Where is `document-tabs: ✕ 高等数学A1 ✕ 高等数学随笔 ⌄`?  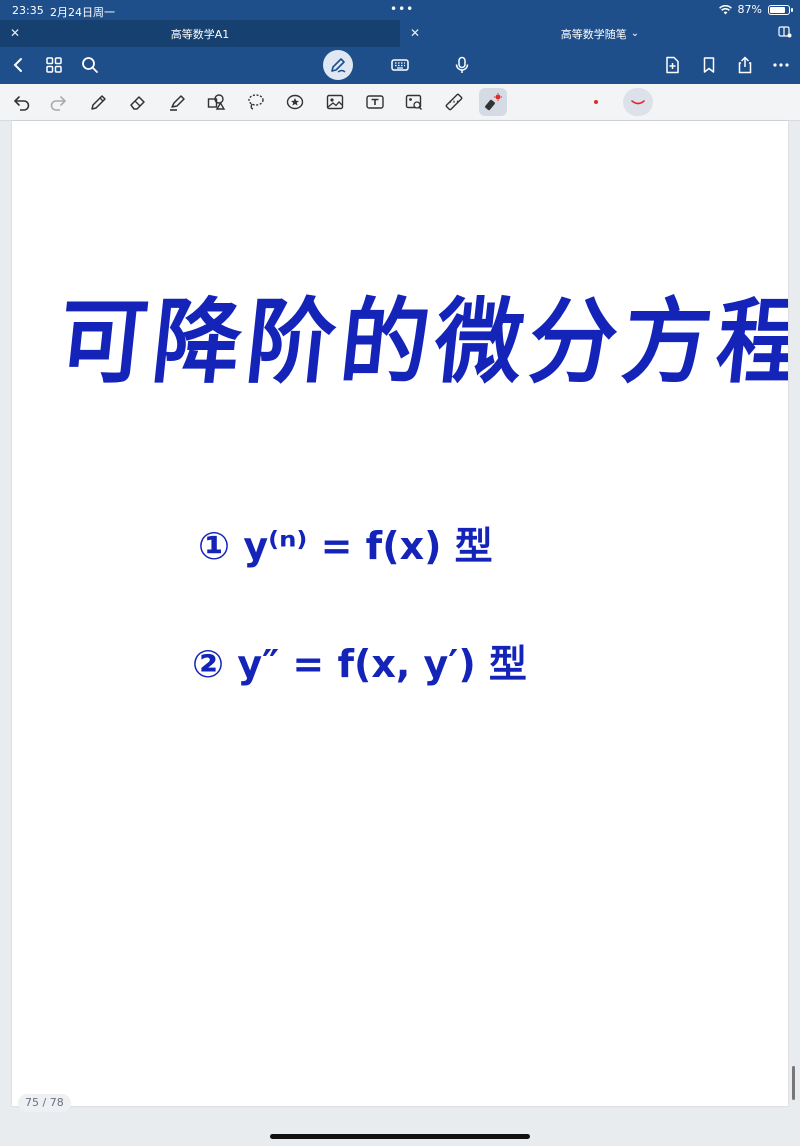
document-tabs: ✕ 高等数学A1 ✕ 高等数学随笔 ⌄ is located at coordinates (400, 33).